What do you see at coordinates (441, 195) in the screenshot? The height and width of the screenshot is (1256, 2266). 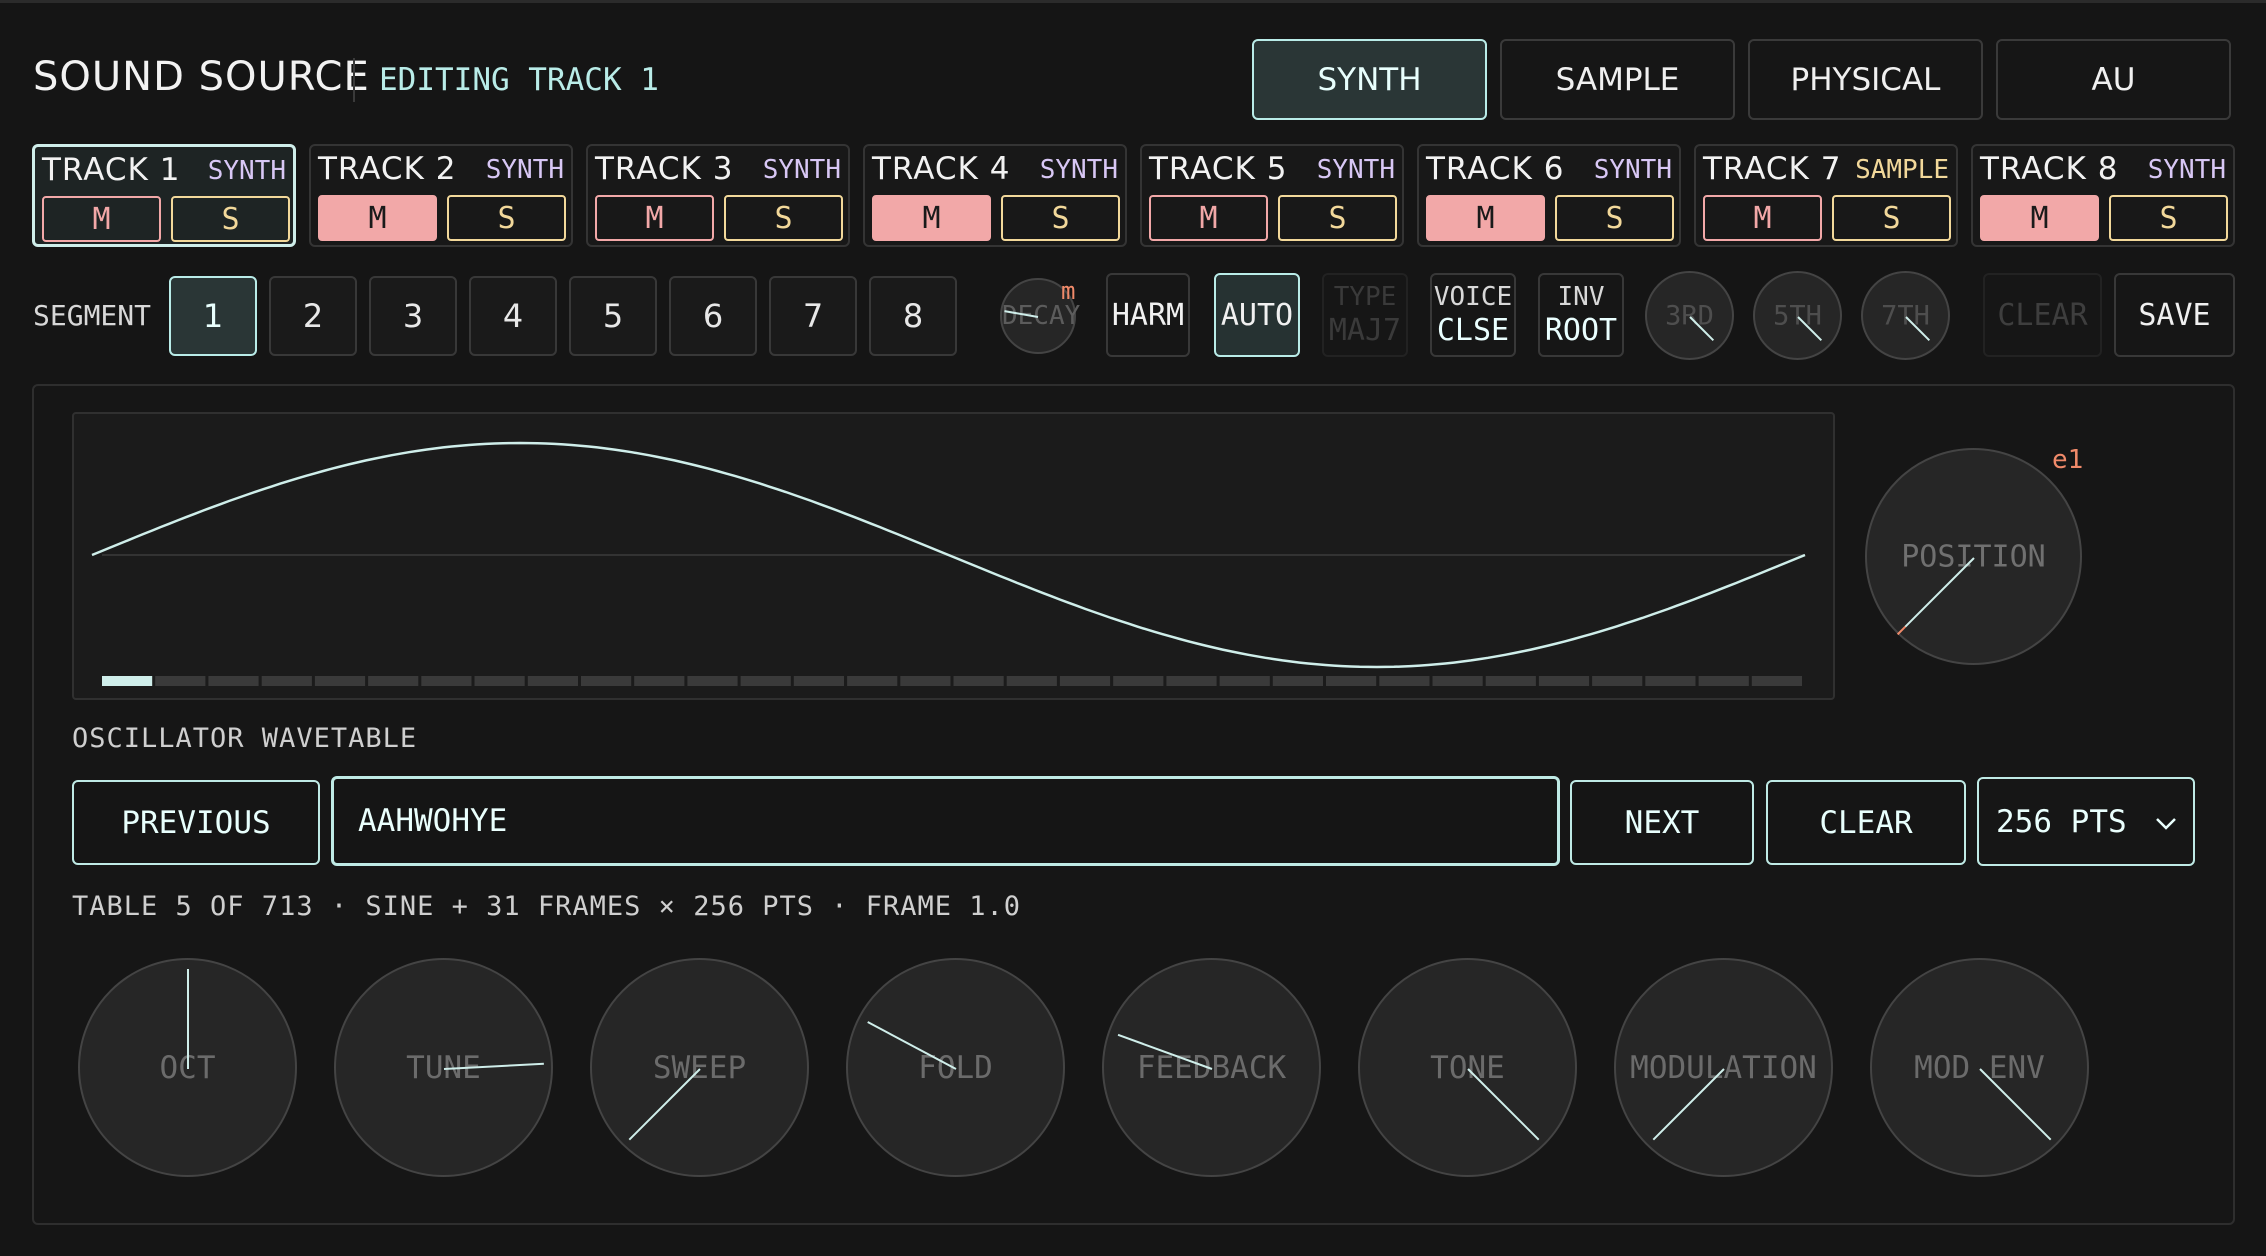 I see `track-card-2: TRACK 2 SYNTH M S` at bounding box center [441, 195].